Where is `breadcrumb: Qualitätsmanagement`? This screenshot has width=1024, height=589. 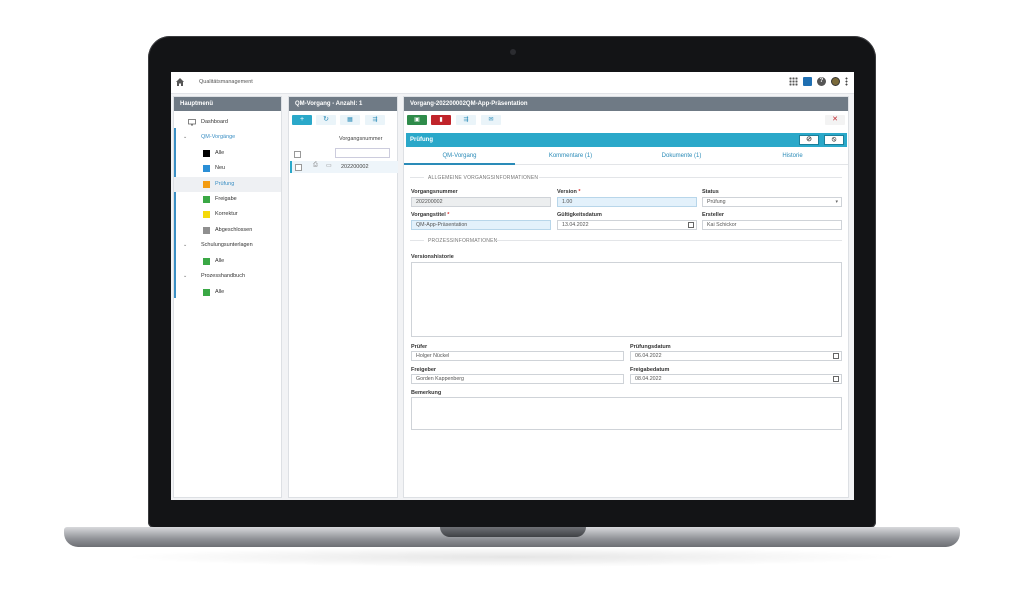 breadcrumb: Qualitätsmanagement is located at coordinates (226, 82).